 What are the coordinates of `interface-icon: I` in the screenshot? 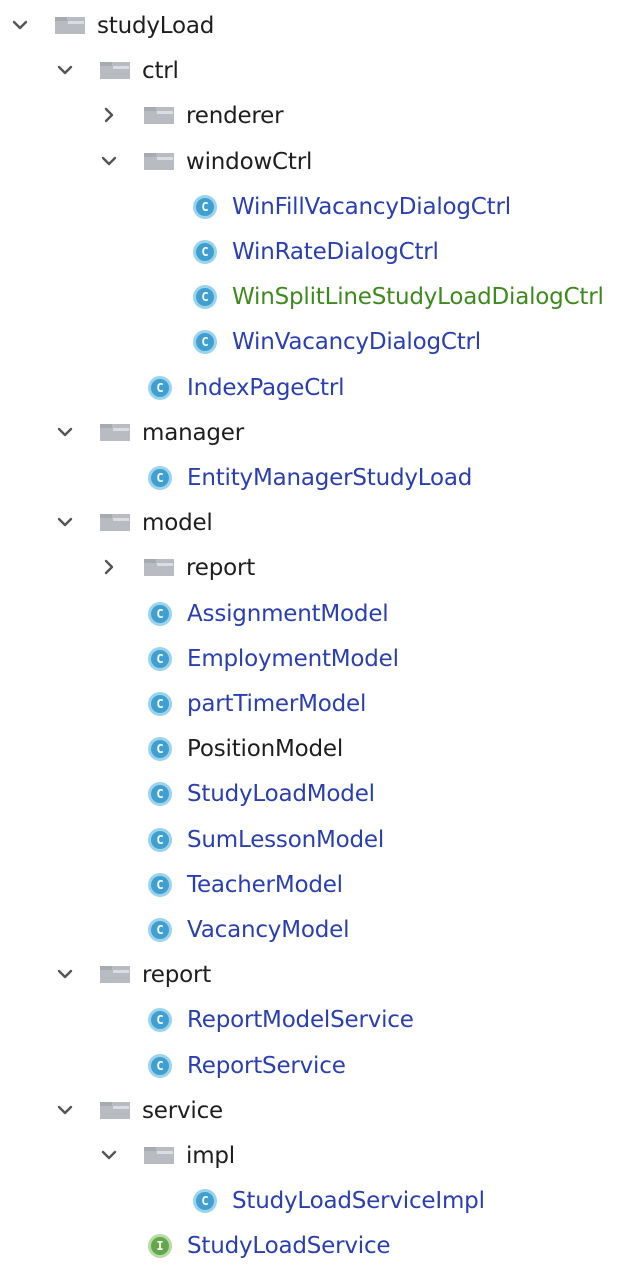 It's located at (160, 1246).